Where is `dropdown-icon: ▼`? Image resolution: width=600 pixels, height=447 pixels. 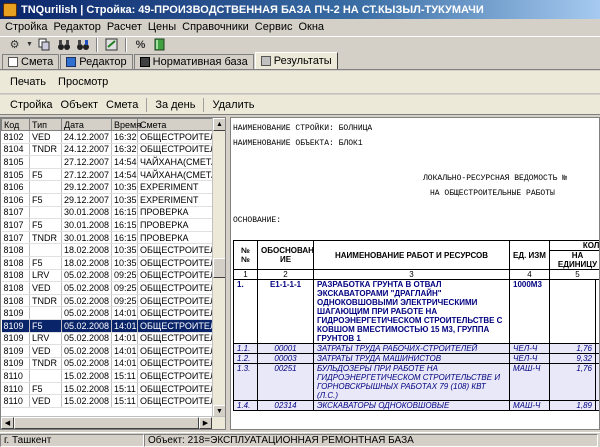 dropdown-icon: ▼ is located at coordinates (29, 44).